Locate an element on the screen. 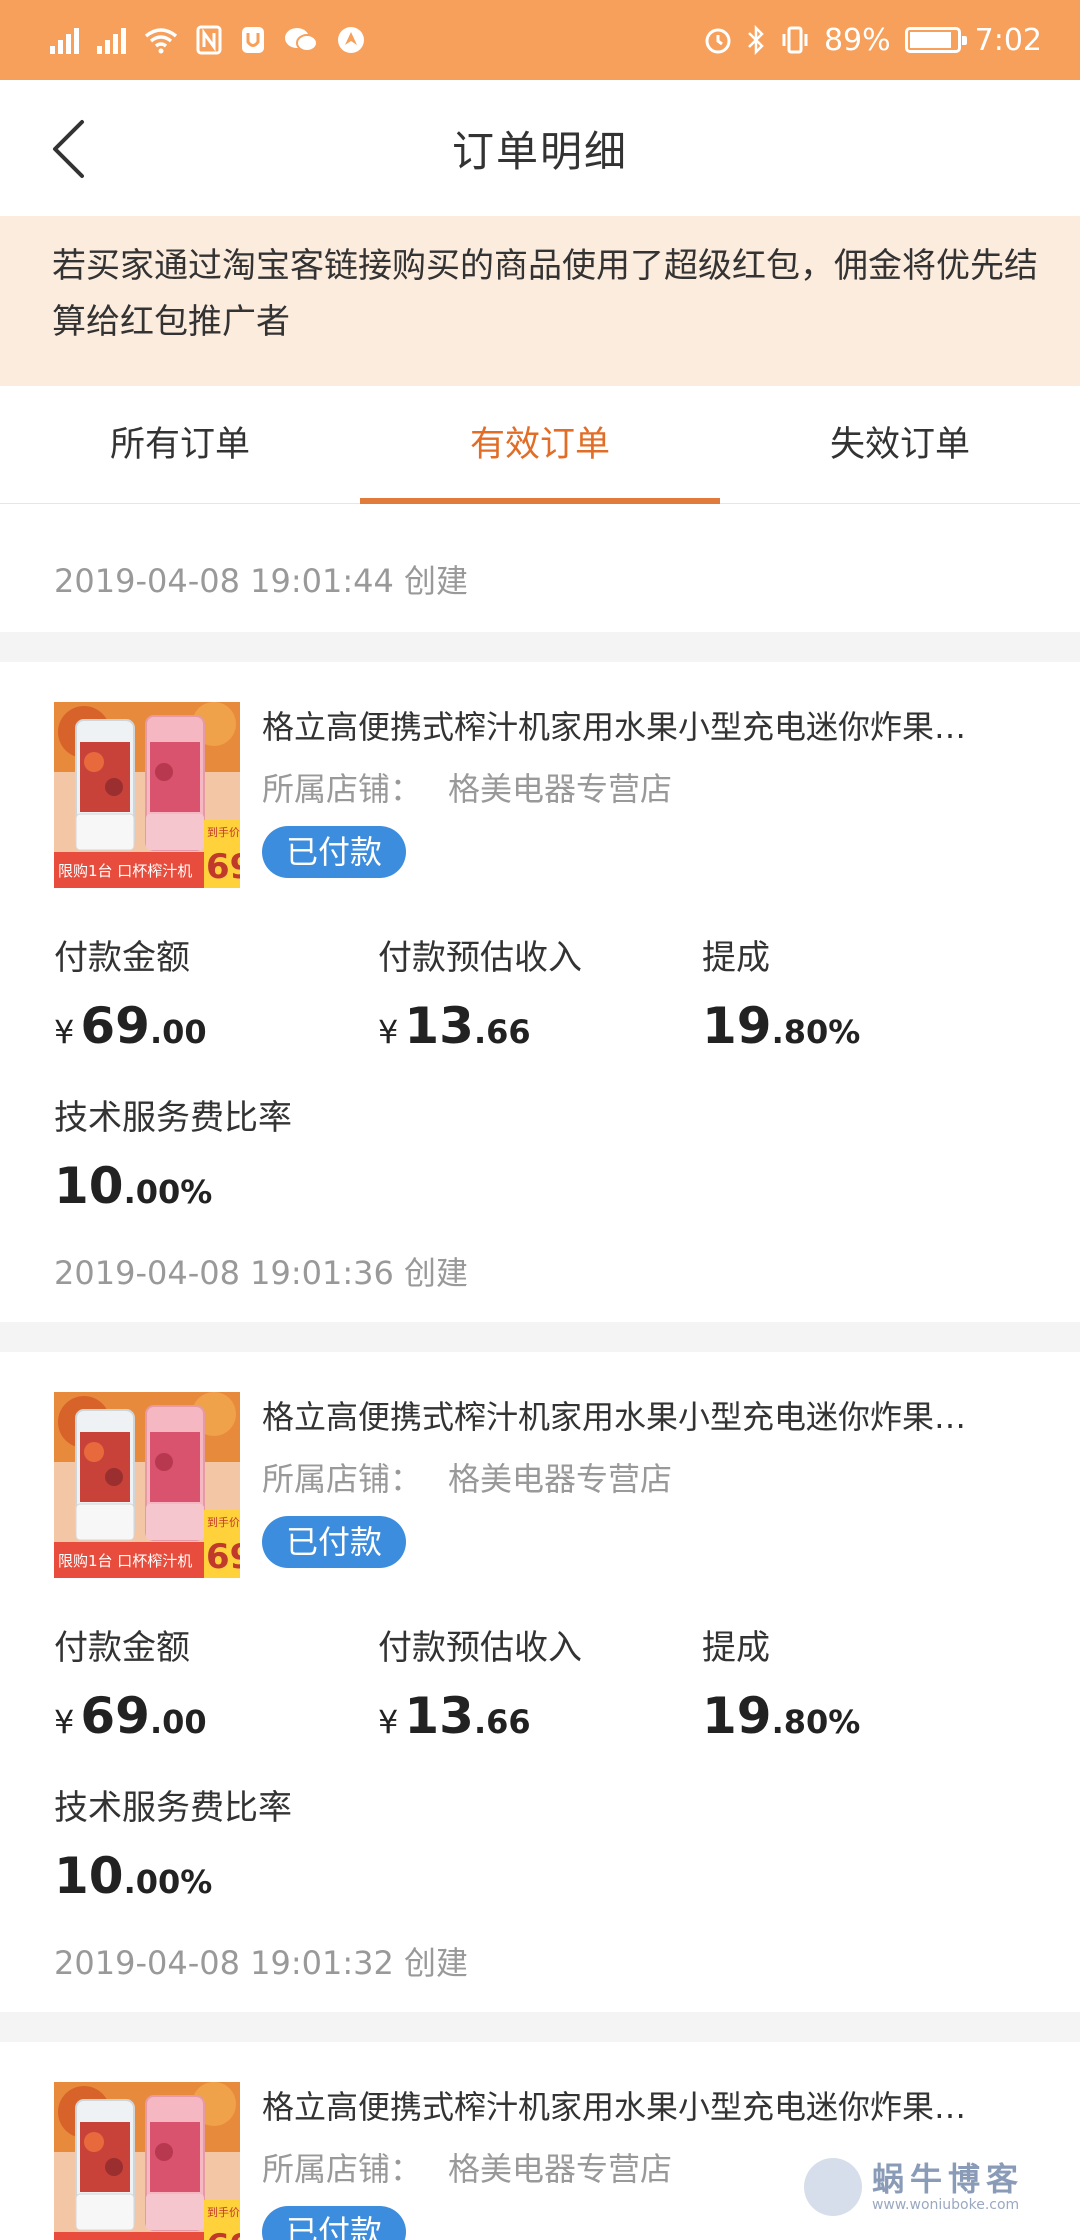 The height and width of the screenshot is (2240, 1080). status-icons-left is located at coordinates (208, 40).